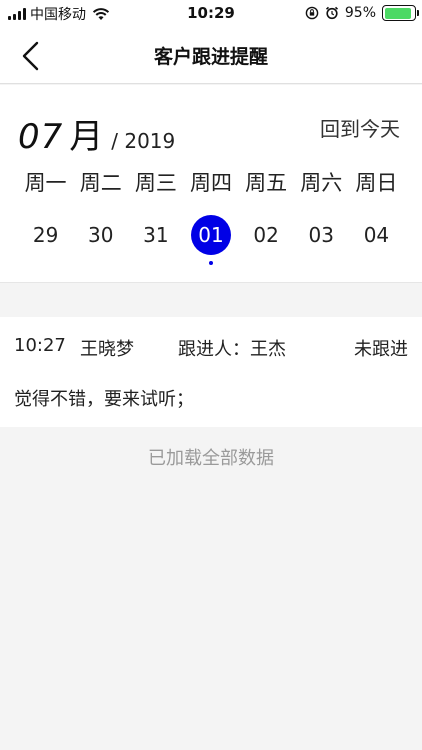 This screenshot has height=750, width=422. Describe the element at coordinates (104, 399) in the screenshot. I see `record-note: 觉得不错，要来试听；` at that location.